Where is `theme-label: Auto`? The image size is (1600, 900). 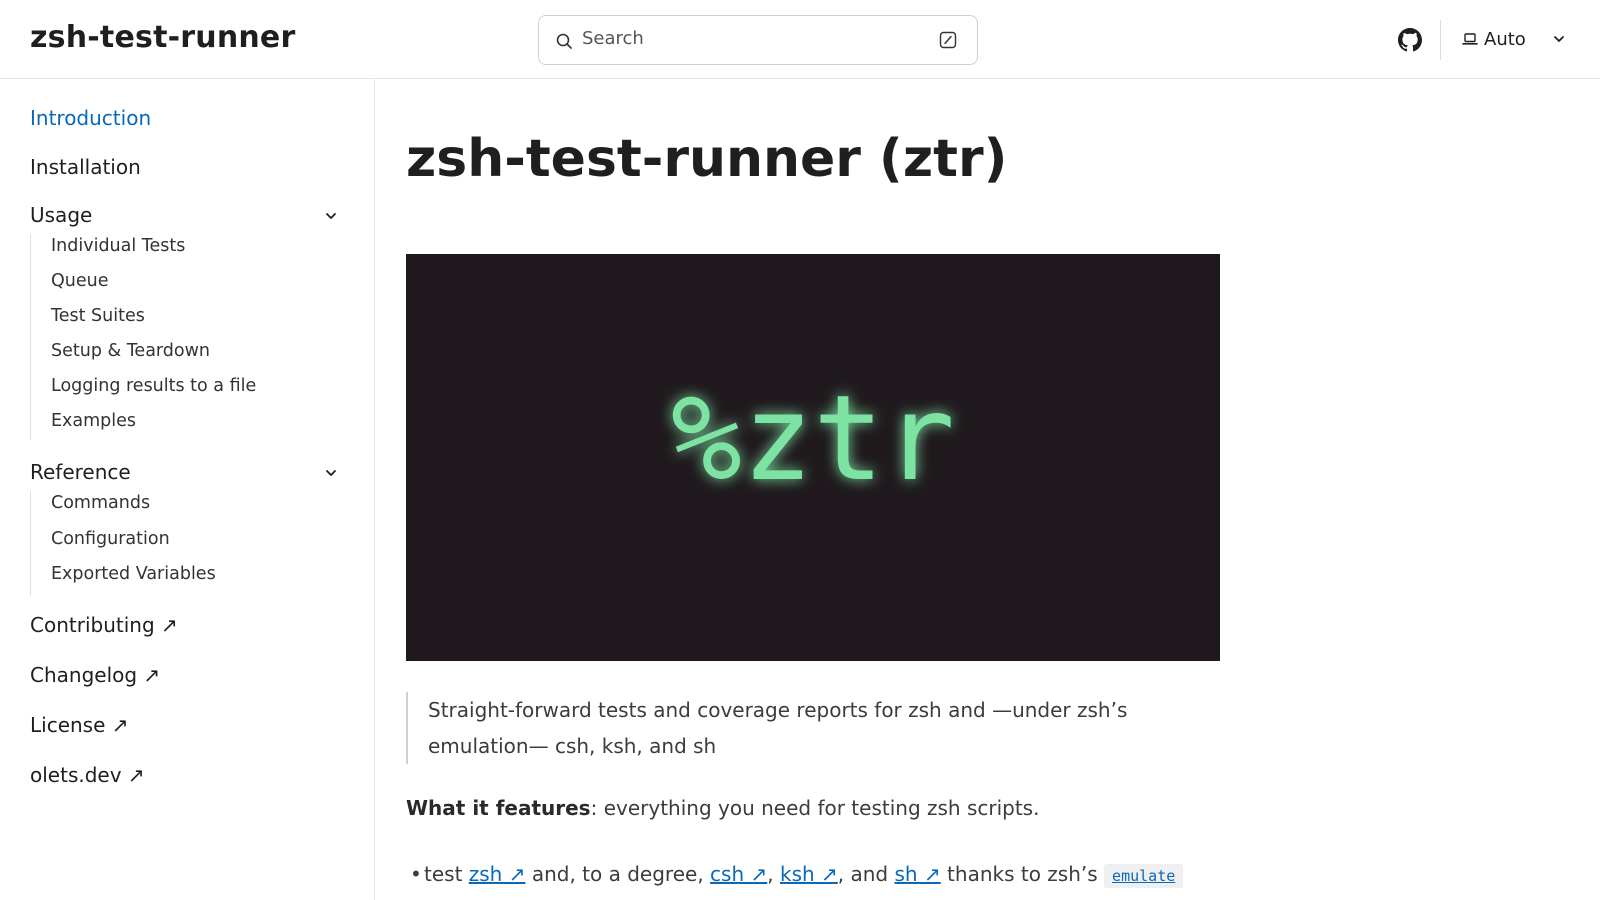
theme-label: Auto is located at coordinates (1505, 39).